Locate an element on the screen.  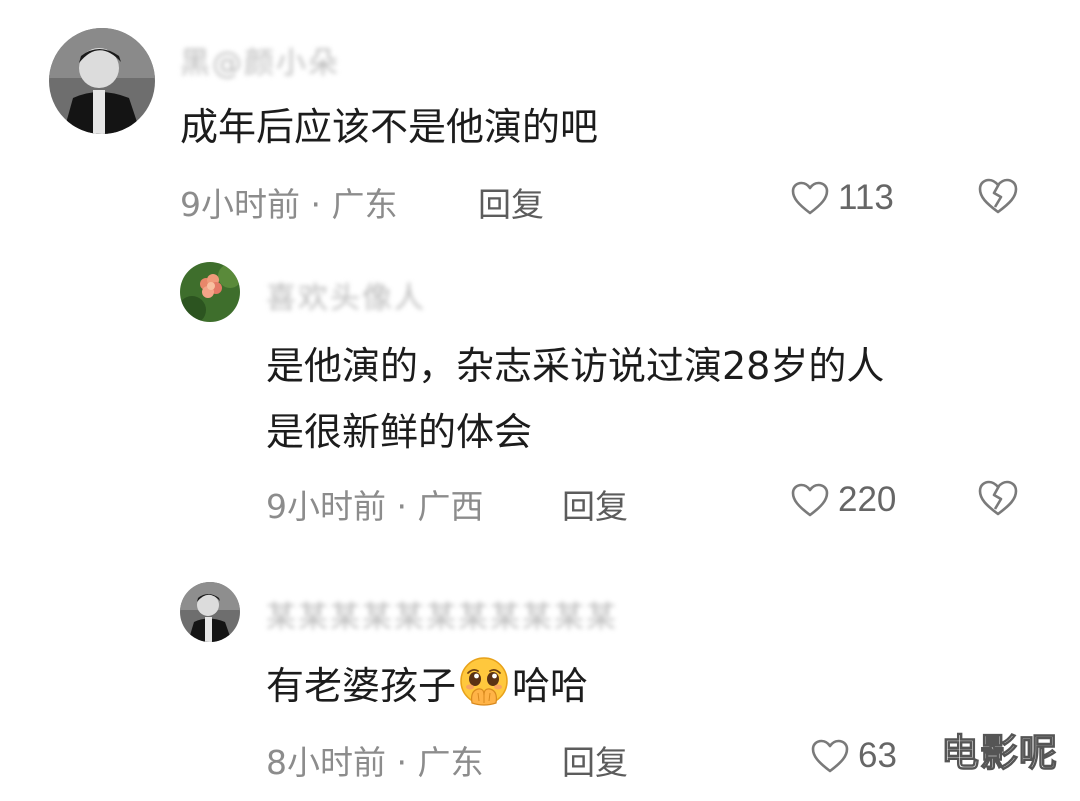
flower-avatar-image is located at coordinates (210, 292).